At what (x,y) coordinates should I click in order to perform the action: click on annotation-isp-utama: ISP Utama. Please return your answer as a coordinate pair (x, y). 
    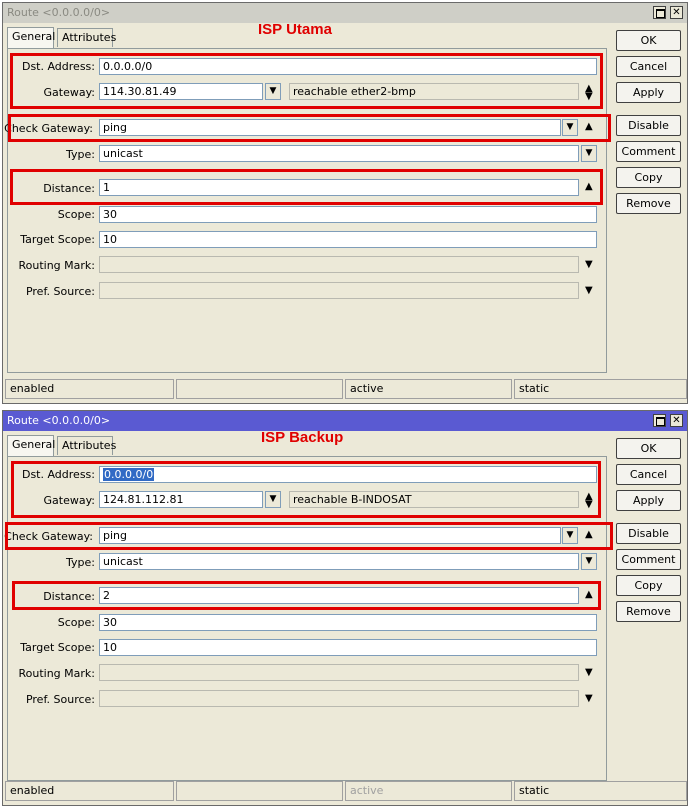
    Looking at the image, I should click on (295, 29).